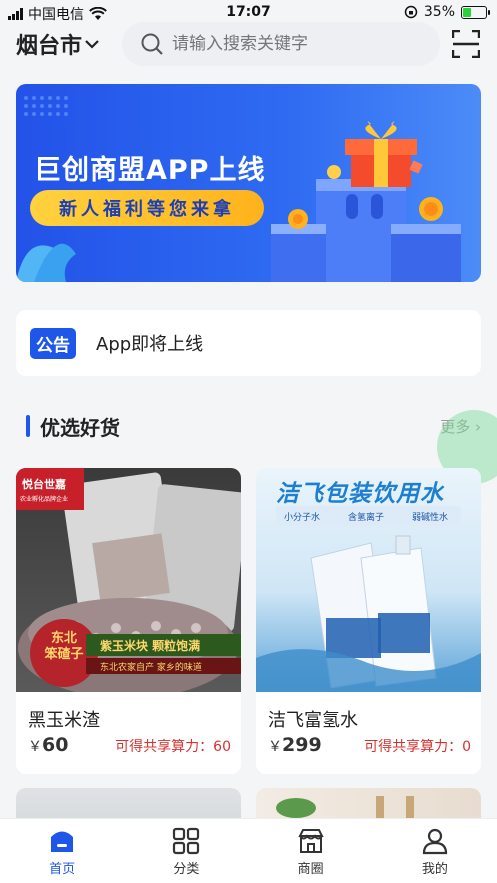  Describe the element at coordinates (360, 494) in the screenshot. I see `water-headline: 洁飞包装饮用水` at that location.